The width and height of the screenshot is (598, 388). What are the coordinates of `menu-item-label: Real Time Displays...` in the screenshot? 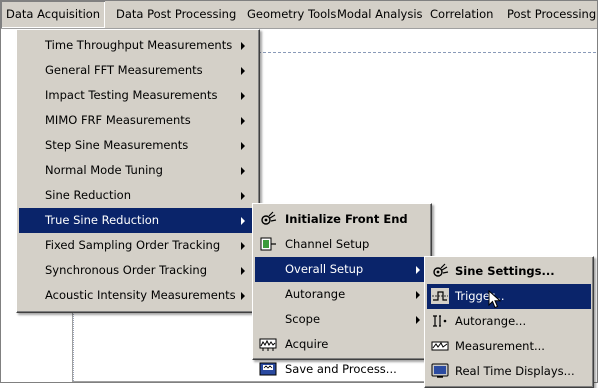 It's located at (515, 371).